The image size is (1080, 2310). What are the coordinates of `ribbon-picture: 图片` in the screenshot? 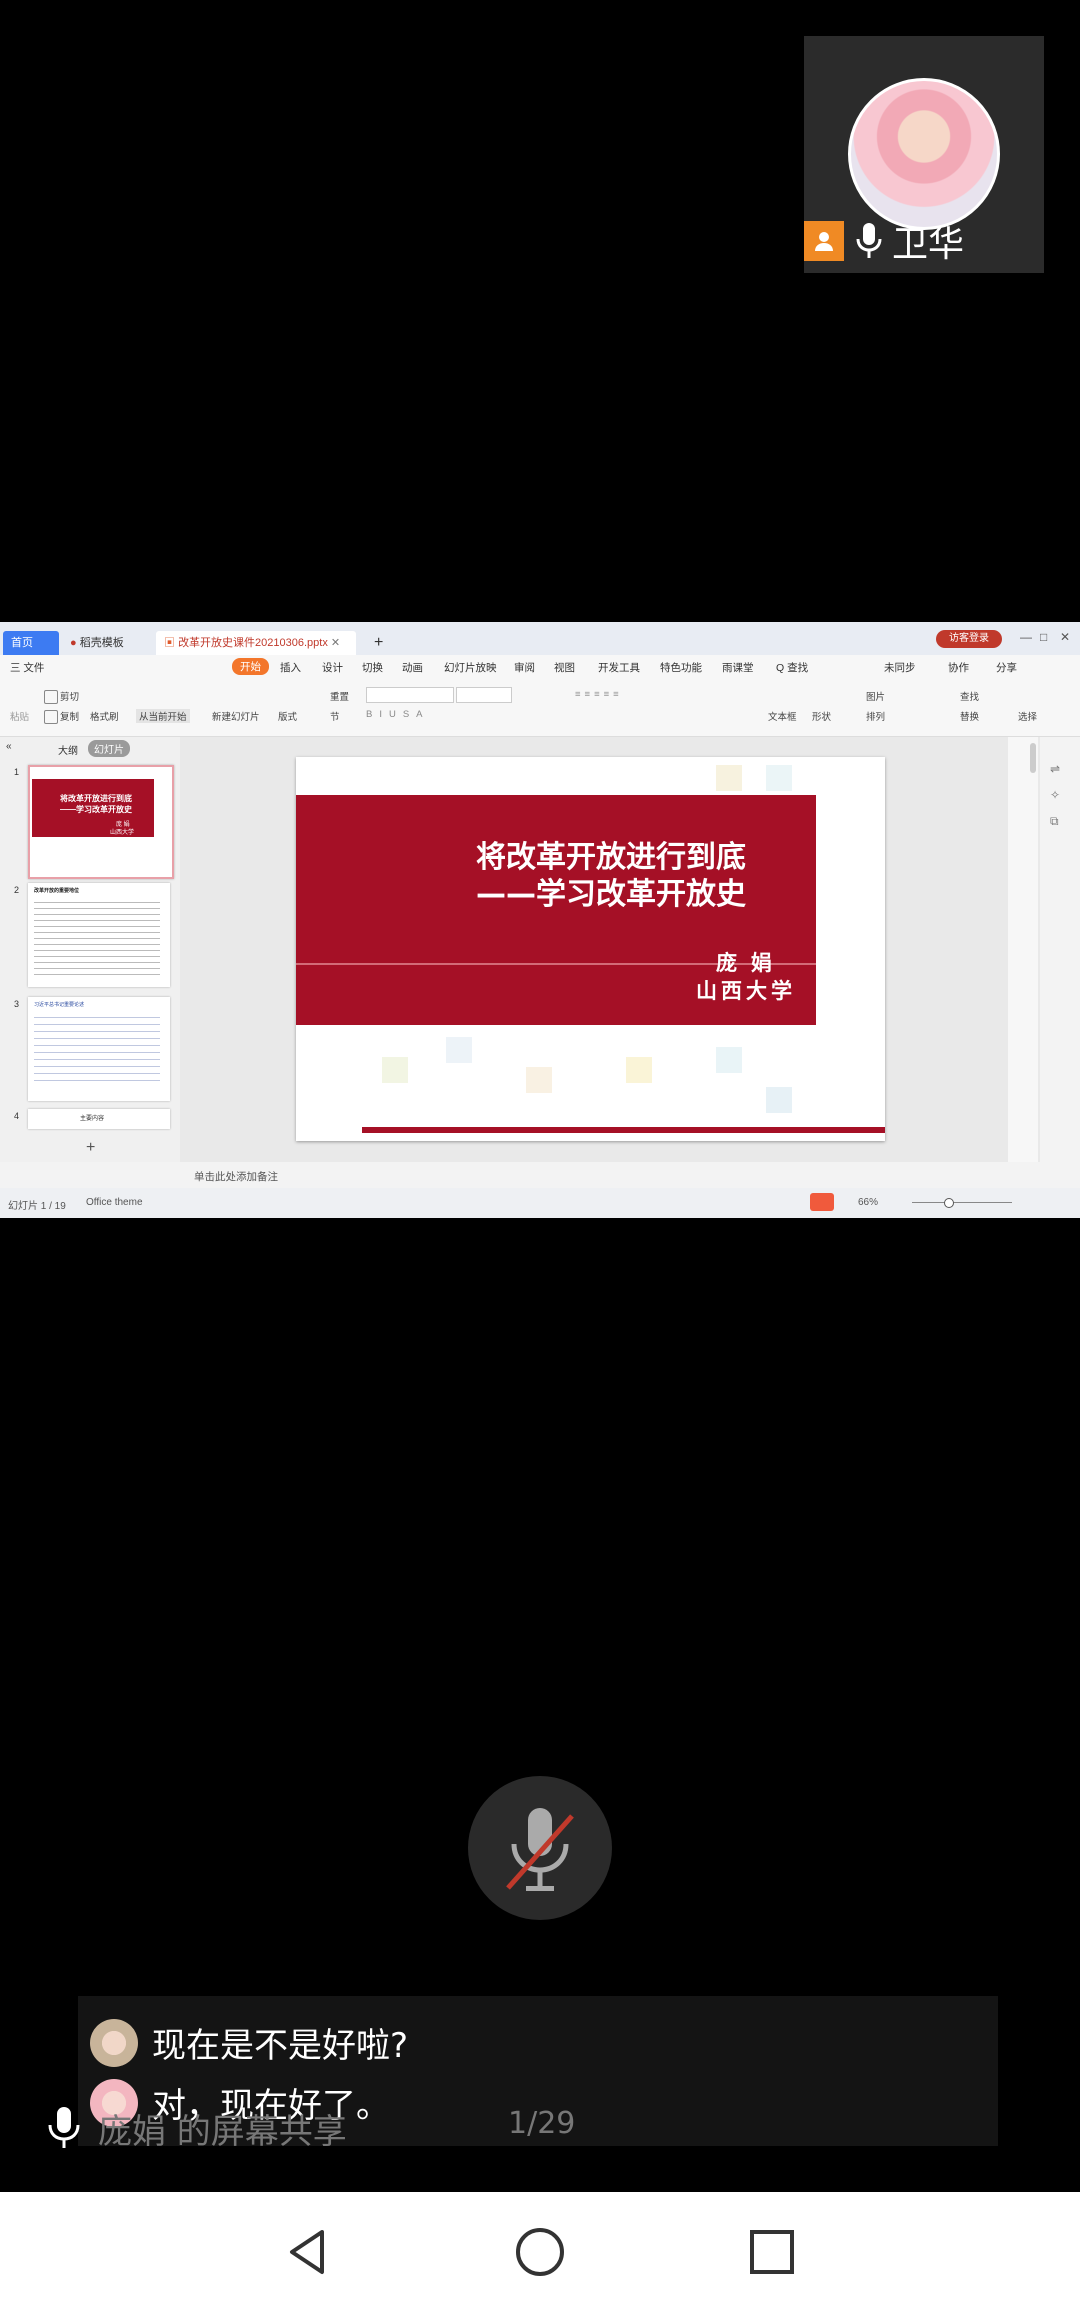 It's located at (875, 696).